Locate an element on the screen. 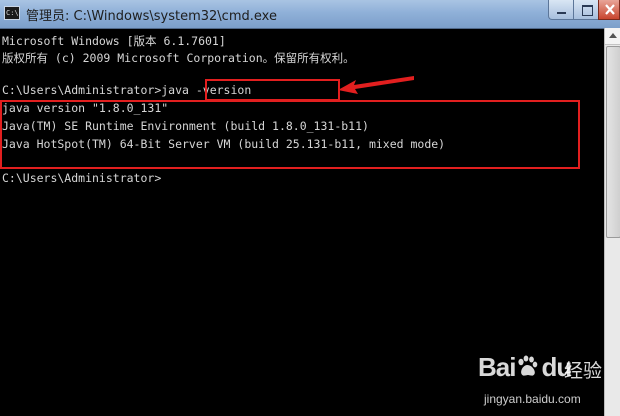  command-highlight-box is located at coordinates (272, 90).